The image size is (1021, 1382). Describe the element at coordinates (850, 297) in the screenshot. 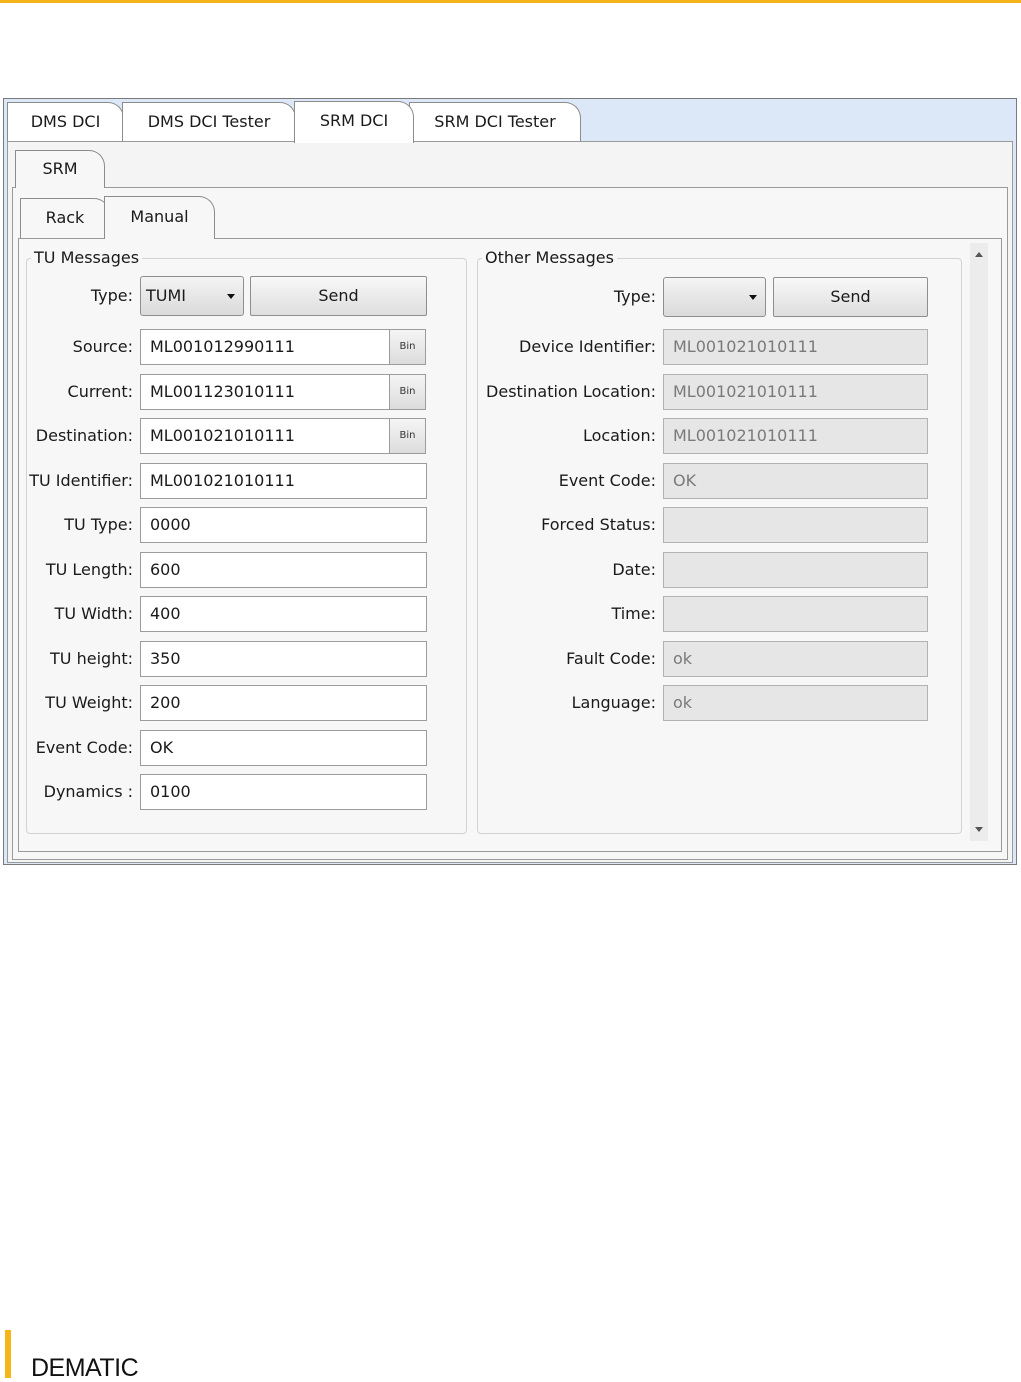

I see `other-send-button: Send` at that location.